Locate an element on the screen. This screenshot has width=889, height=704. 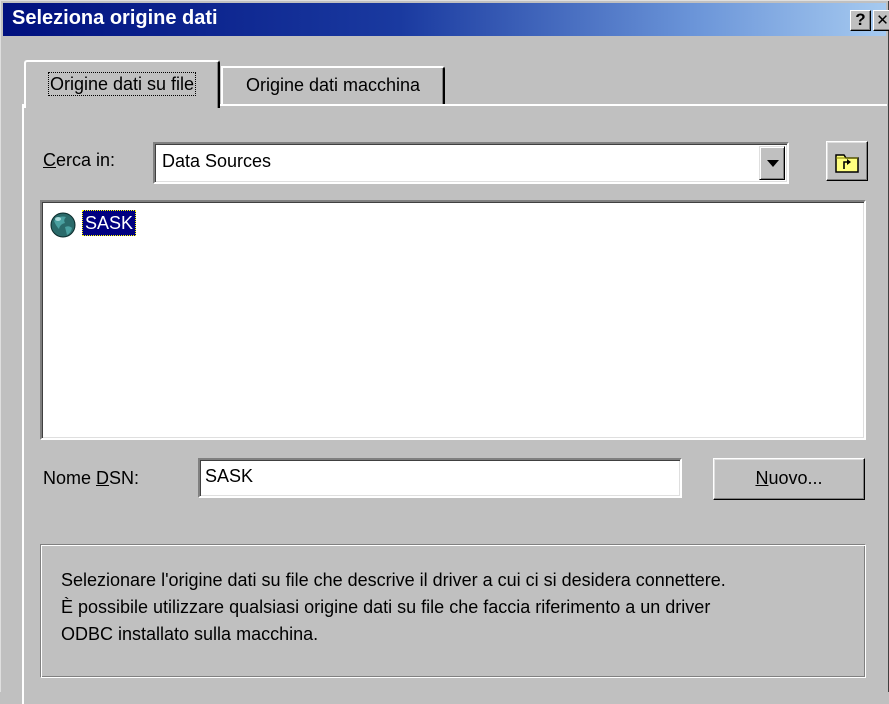
lookin-value: Data Sources is located at coordinates (217, 161).